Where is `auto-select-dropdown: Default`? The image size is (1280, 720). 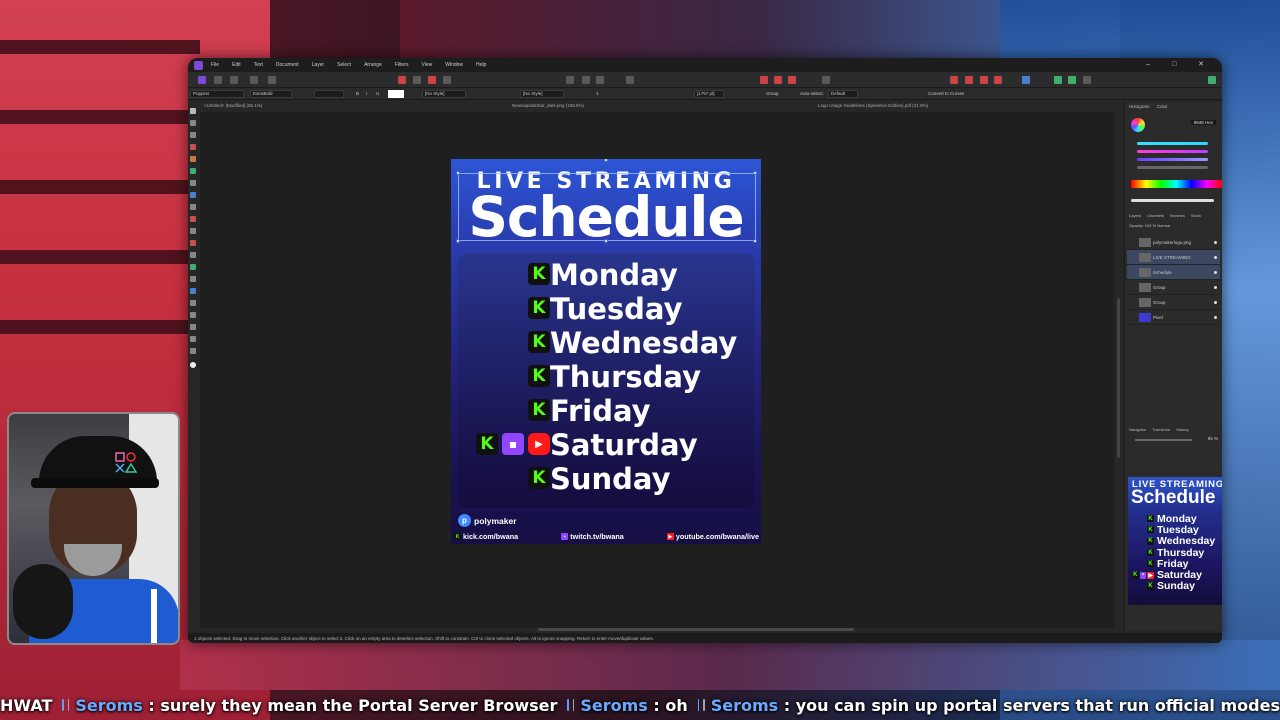
auto-select-dropdown: Default is located at coordinates (843, 94).